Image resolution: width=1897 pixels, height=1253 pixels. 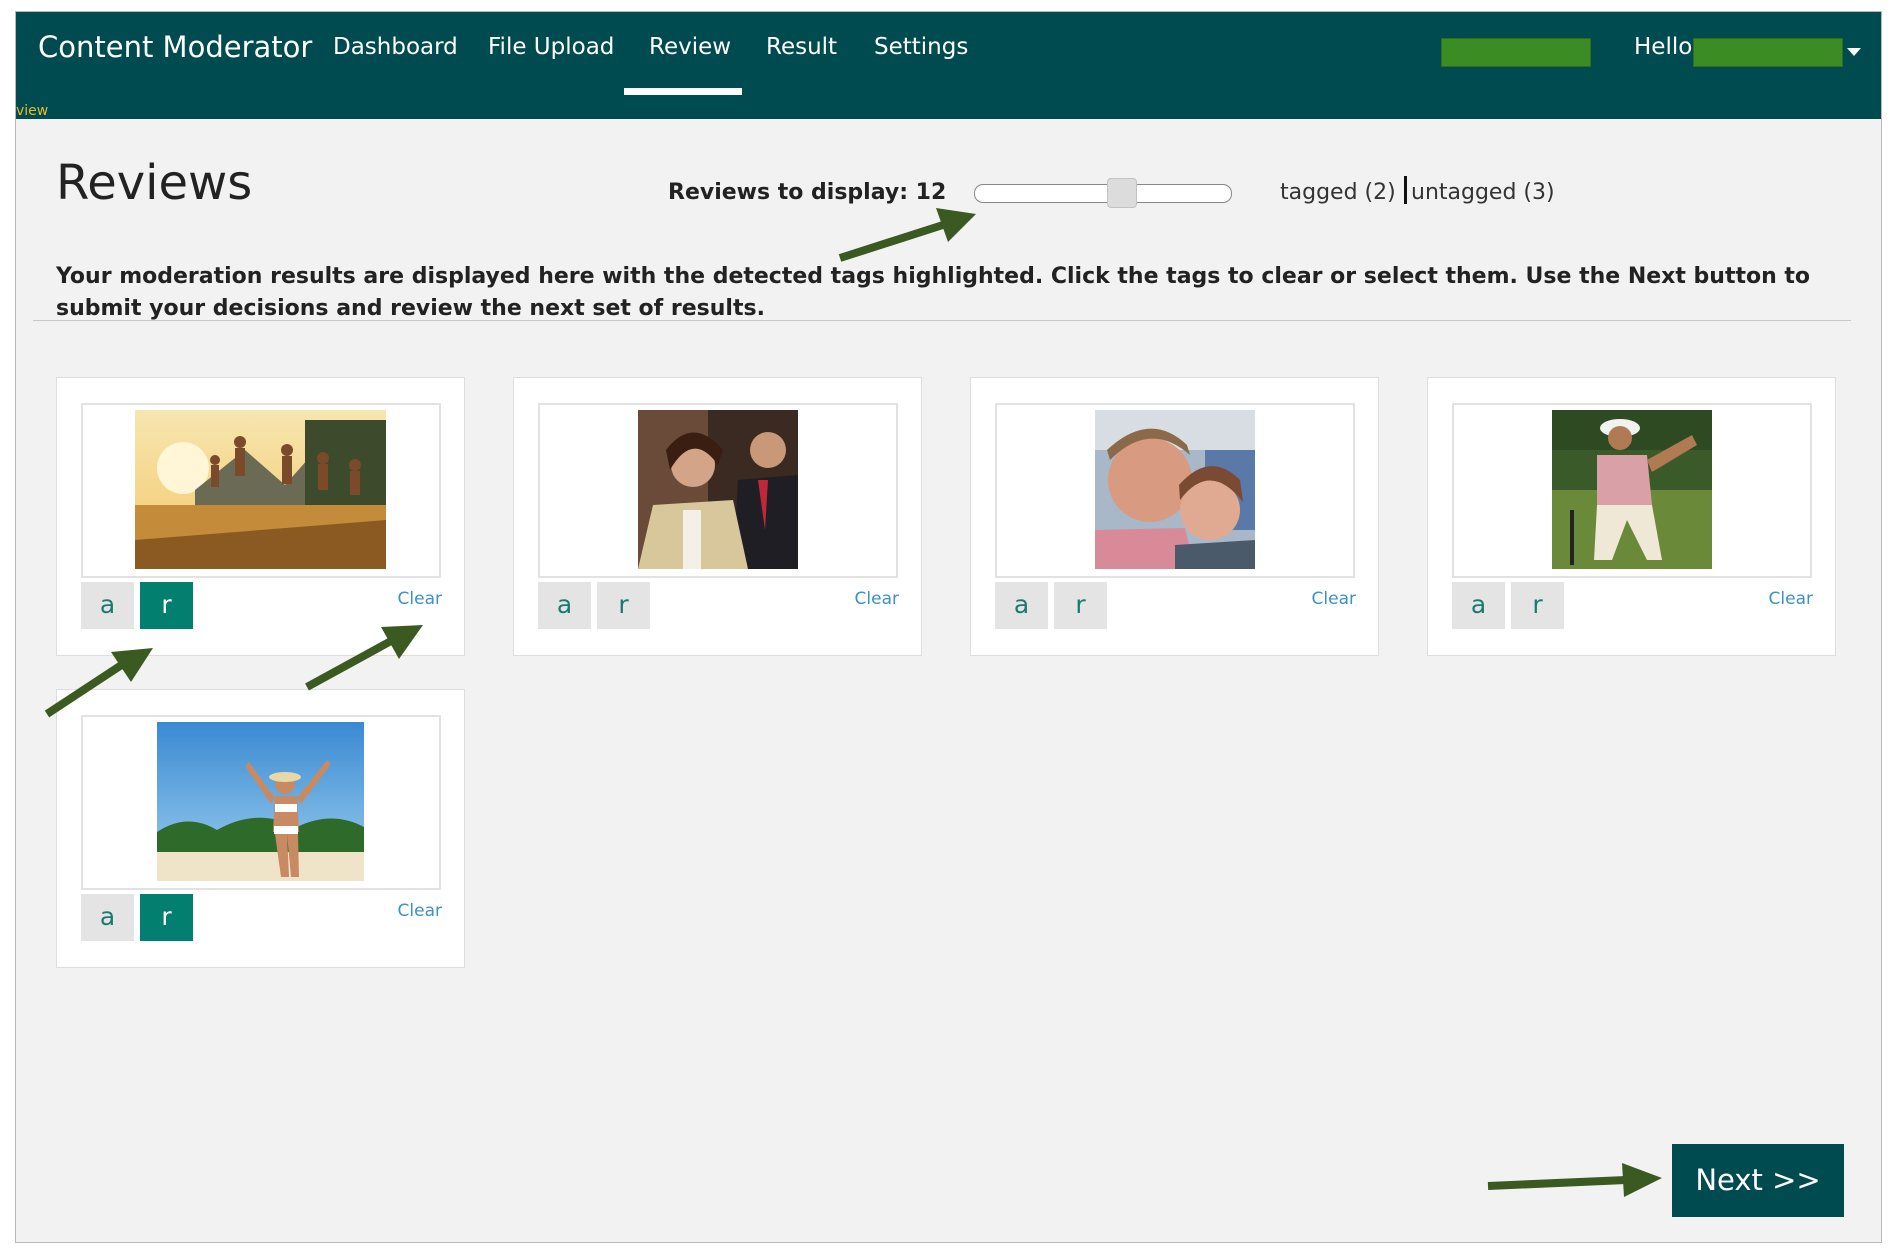 I want to click on redacted-field, so click(x=1516, y=52).